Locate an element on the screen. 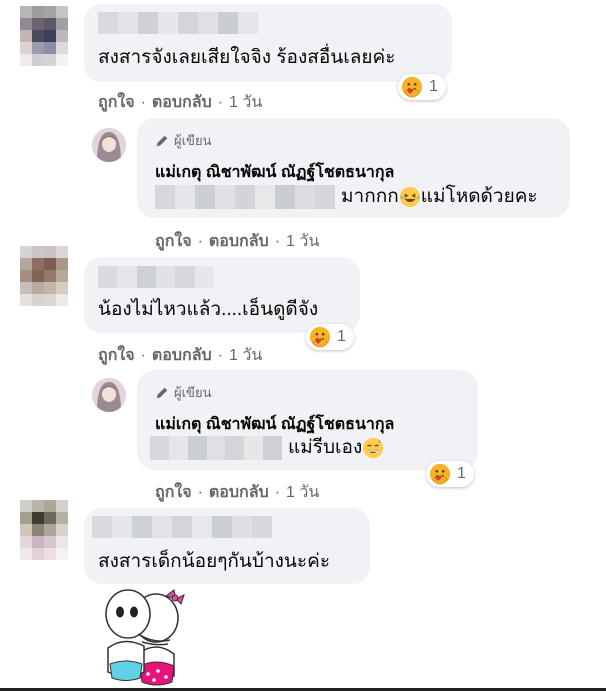 This screenshot has width=606, height=691. comment-text: น้องไม่ไหวแล้ว....เอ็นดูดีจัง is located at coordinates (208, 309).